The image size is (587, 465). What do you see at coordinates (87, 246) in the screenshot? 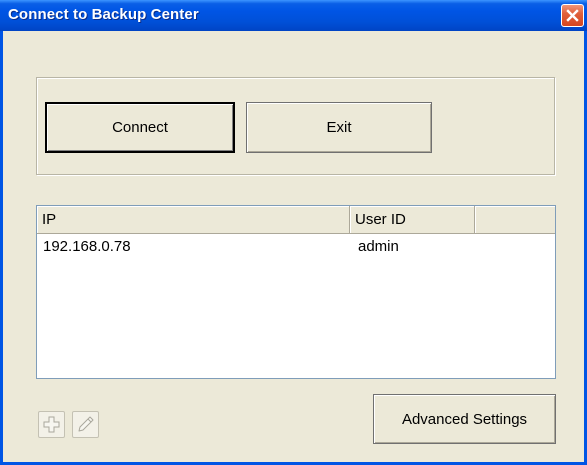
I see `cell-ip: 192.168.0.78` at bounding box center [87, 246].